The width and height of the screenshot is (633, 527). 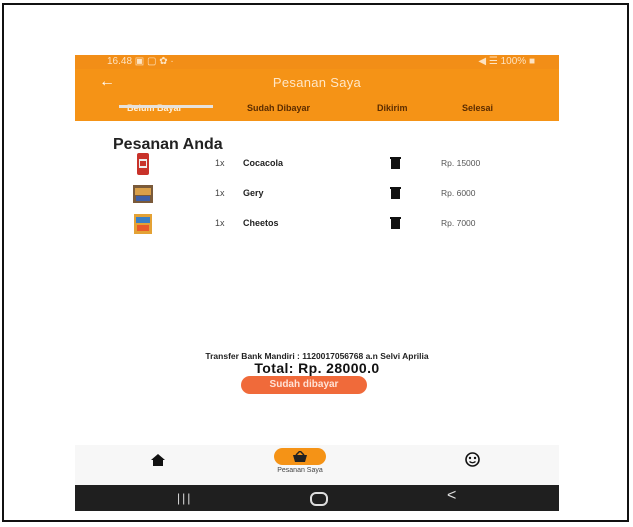 I want to click on orders-heading: Pesanan Anda, so click(x=168, y=144).